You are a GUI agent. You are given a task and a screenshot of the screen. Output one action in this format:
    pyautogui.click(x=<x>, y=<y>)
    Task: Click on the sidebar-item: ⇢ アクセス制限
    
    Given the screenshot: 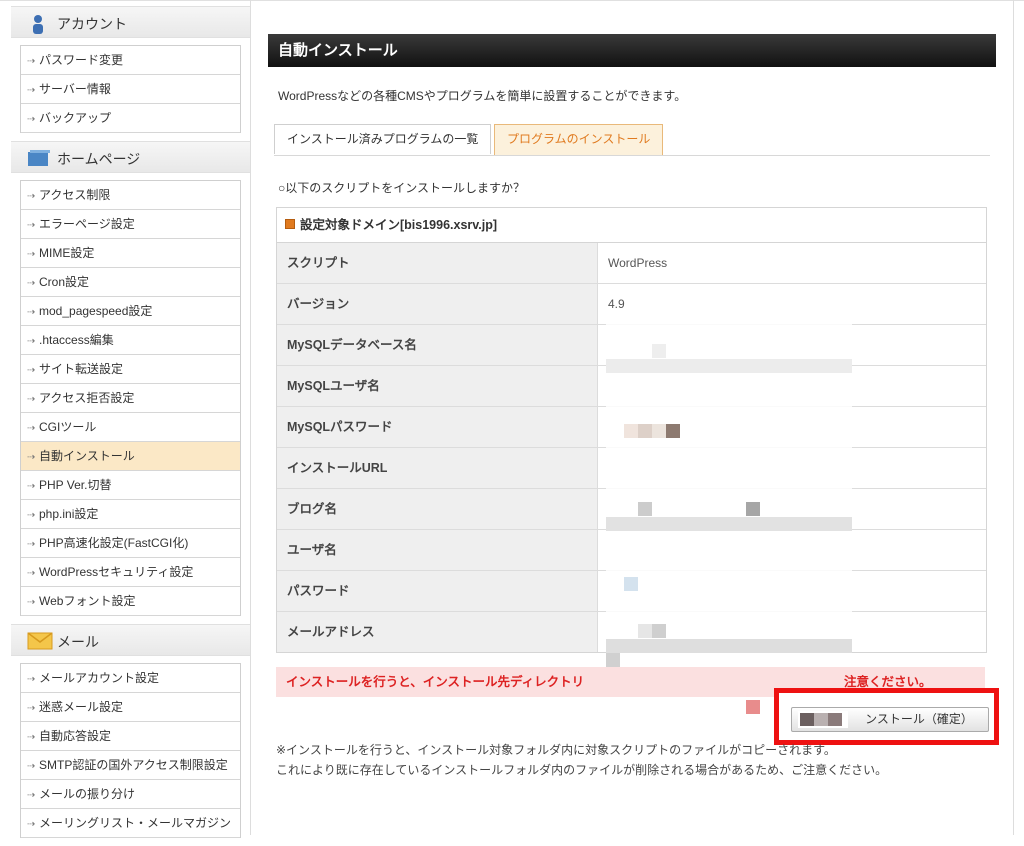 What is the action you would take?
    pyautogui.click(x=130, y=195)
    